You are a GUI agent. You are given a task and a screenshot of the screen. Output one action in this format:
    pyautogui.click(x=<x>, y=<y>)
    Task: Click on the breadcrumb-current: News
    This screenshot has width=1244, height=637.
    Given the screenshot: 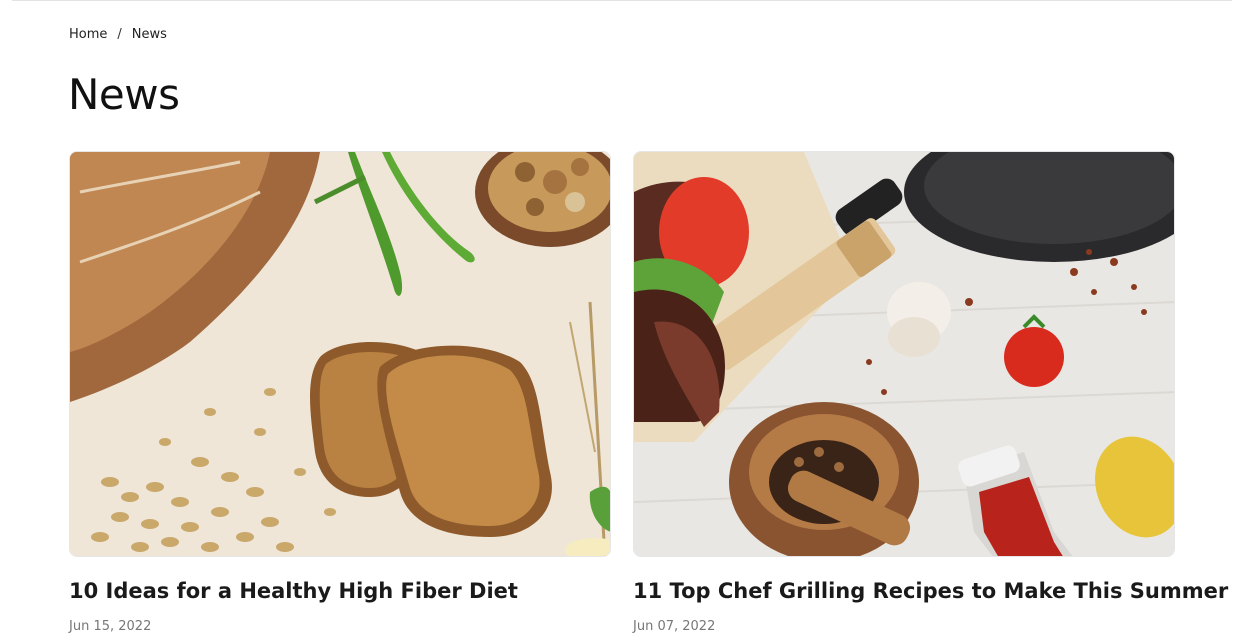 What is the action you would take?
    pyautogui.click(x=149, y=34)
    